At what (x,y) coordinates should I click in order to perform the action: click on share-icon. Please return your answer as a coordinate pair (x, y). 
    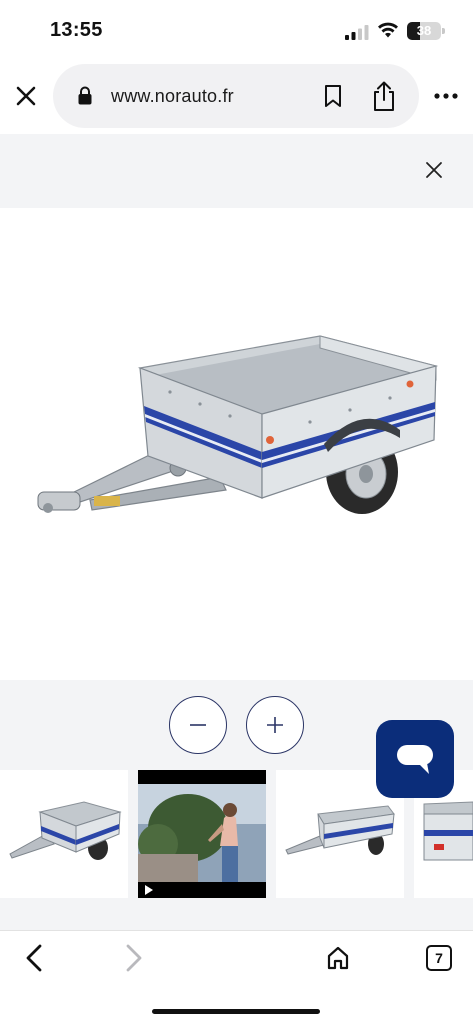
    Looking at the image, I should click on (384, 96).